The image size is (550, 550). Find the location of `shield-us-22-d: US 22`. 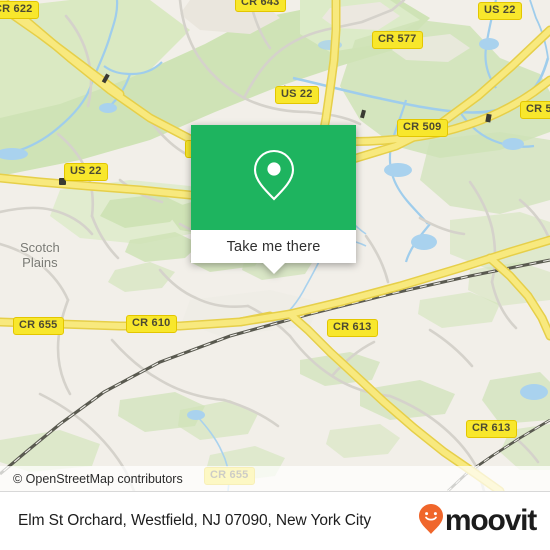

shield-us-22-d: US 22 is located at coordinates (86, 172).